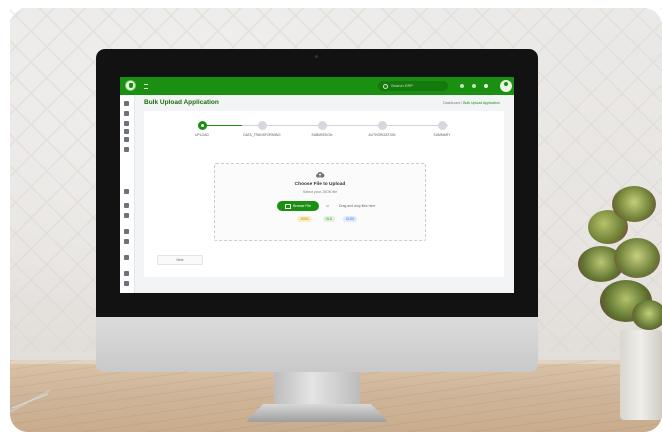 This screenshot has height=432, width=662. I want to click on app-logo-icon, so click(130, 85).